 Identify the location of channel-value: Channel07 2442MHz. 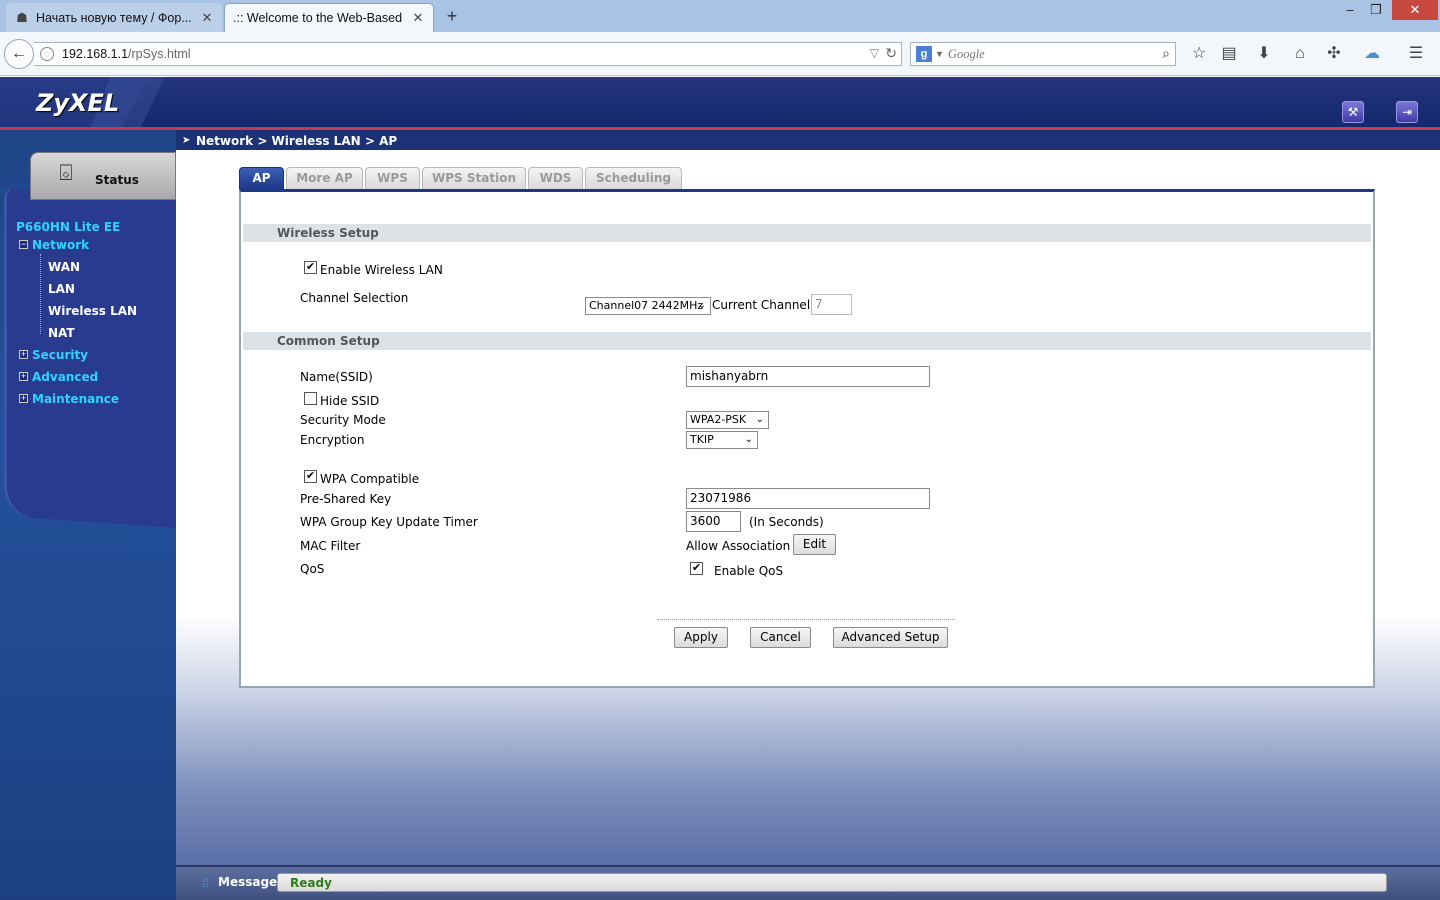
(646, 305).